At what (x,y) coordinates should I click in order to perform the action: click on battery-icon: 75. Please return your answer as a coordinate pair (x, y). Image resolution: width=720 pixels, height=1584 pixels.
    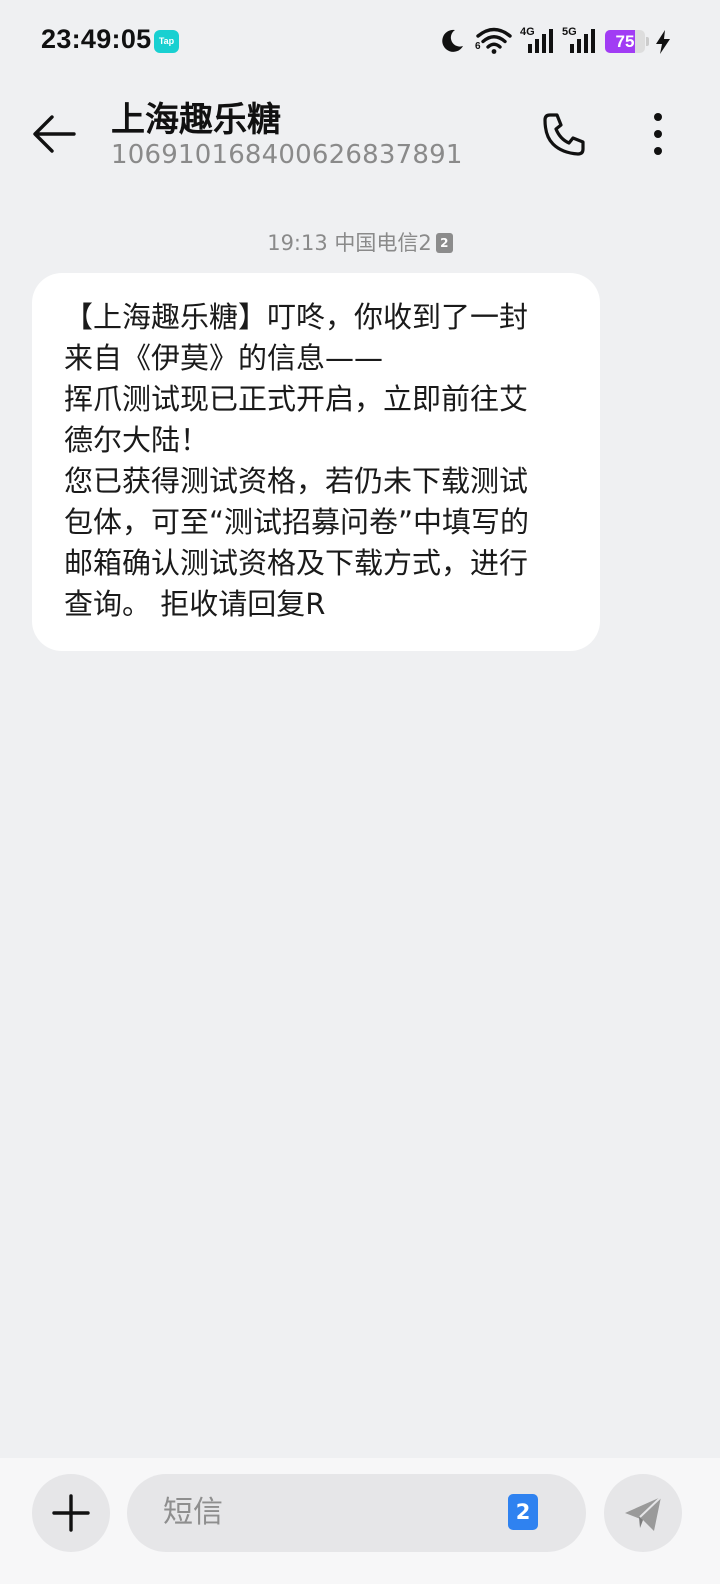
    Looking at the image, I should click on (625, 41).